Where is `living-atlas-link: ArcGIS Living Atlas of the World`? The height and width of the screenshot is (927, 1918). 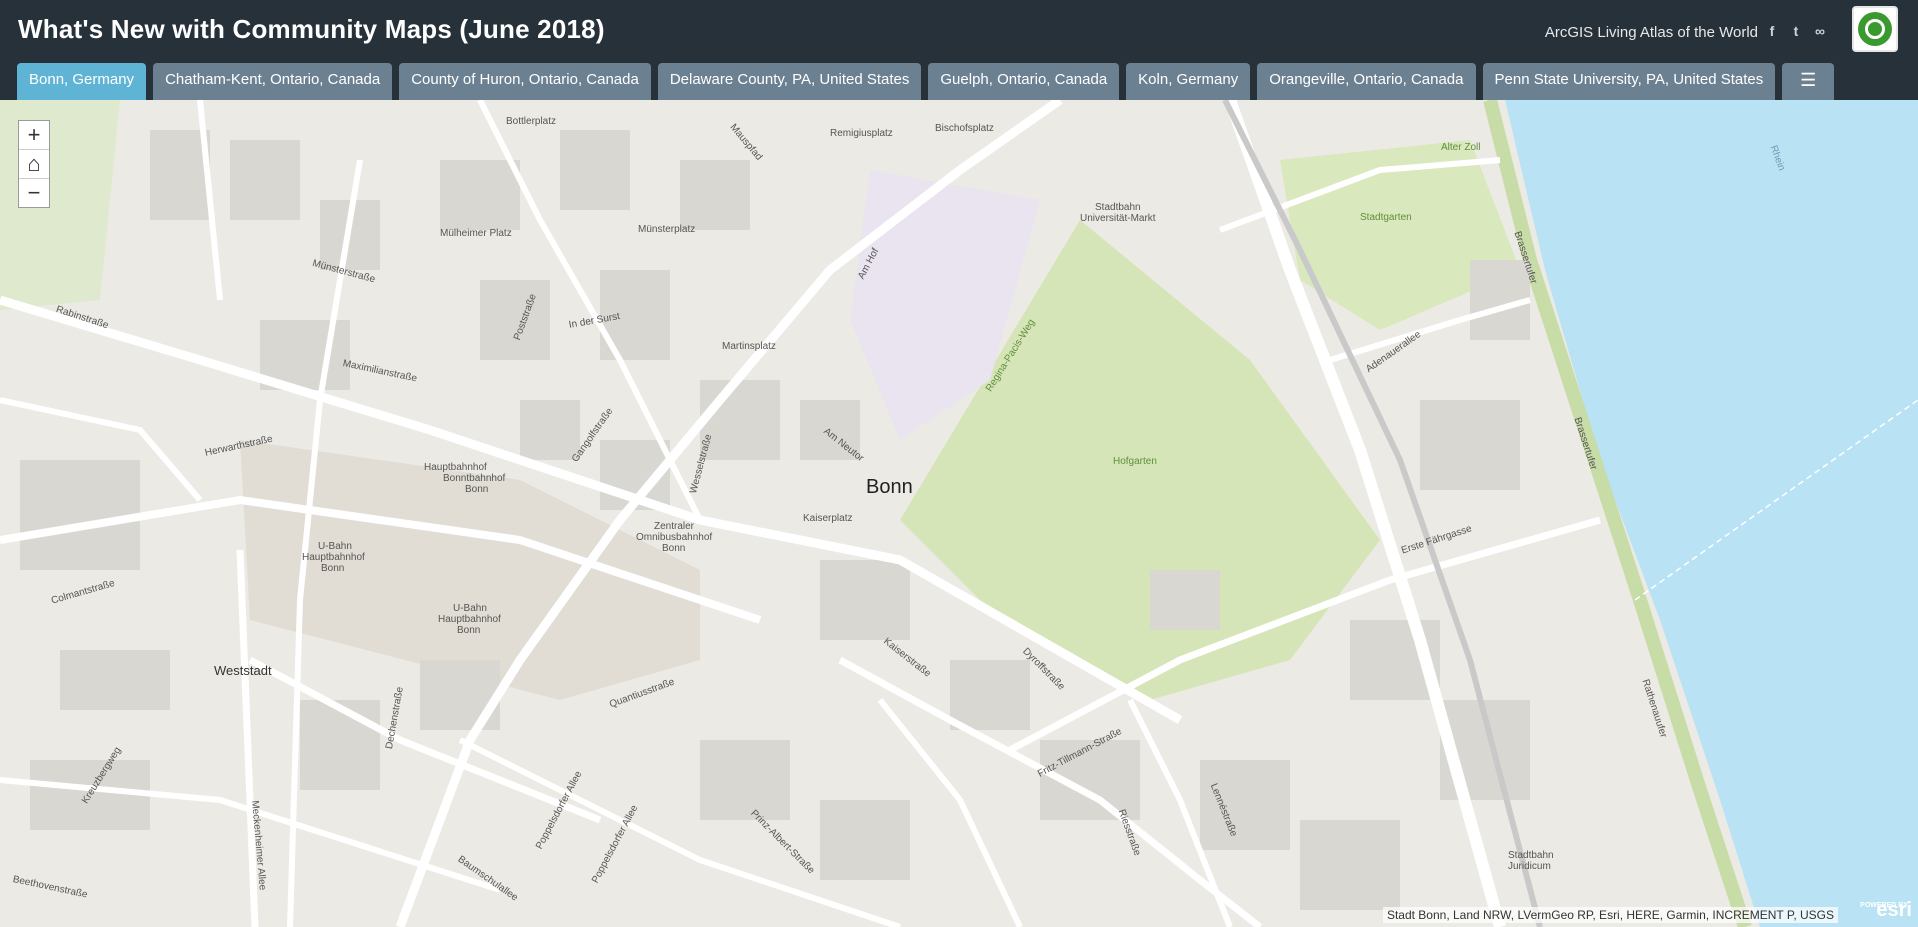 living-atlas-link: ArcGIS Living Atlas of the World is located at coordinates (1651, 32).